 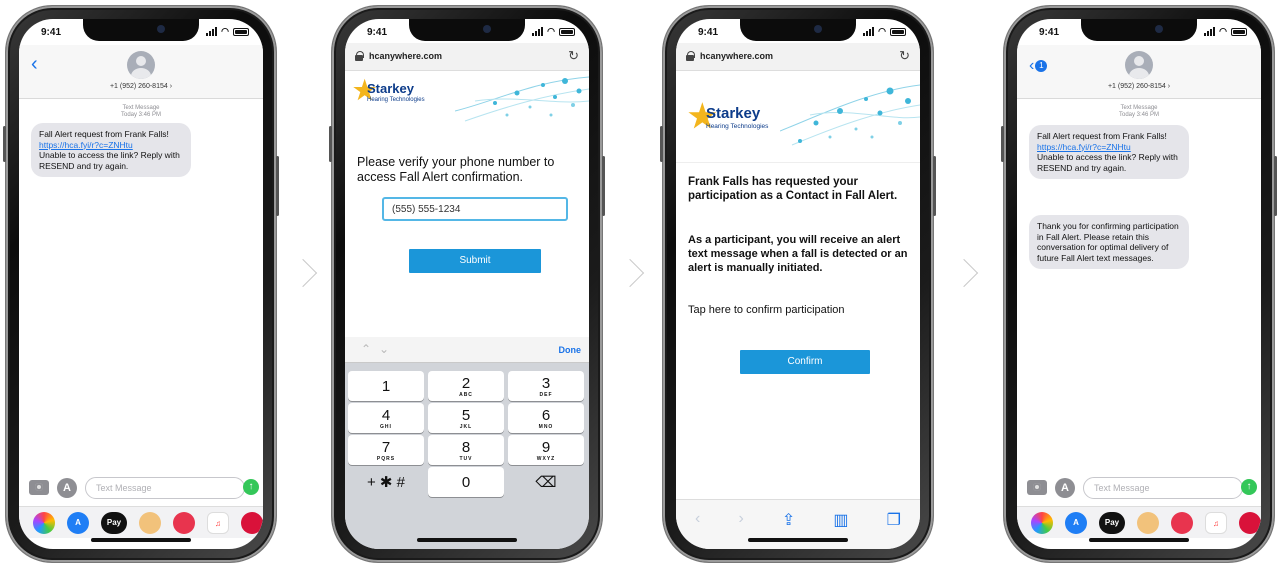 I want to click on key-letters: ABC, so click(x=466, y=395).